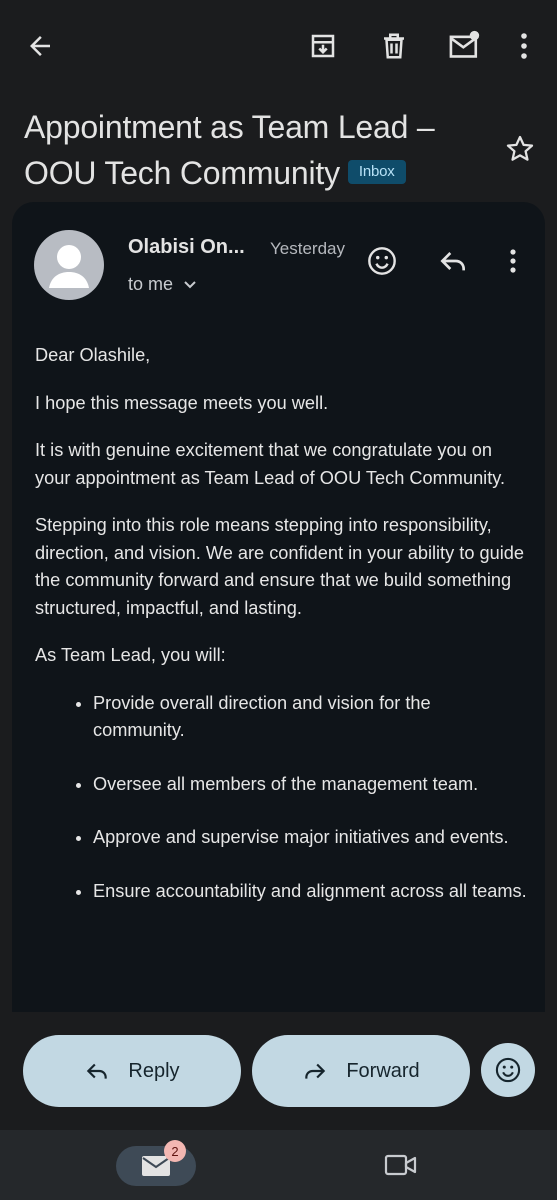 This screenshot has height=1200, width=557. I want to click on mark-unread-icon, so click(464, 46).